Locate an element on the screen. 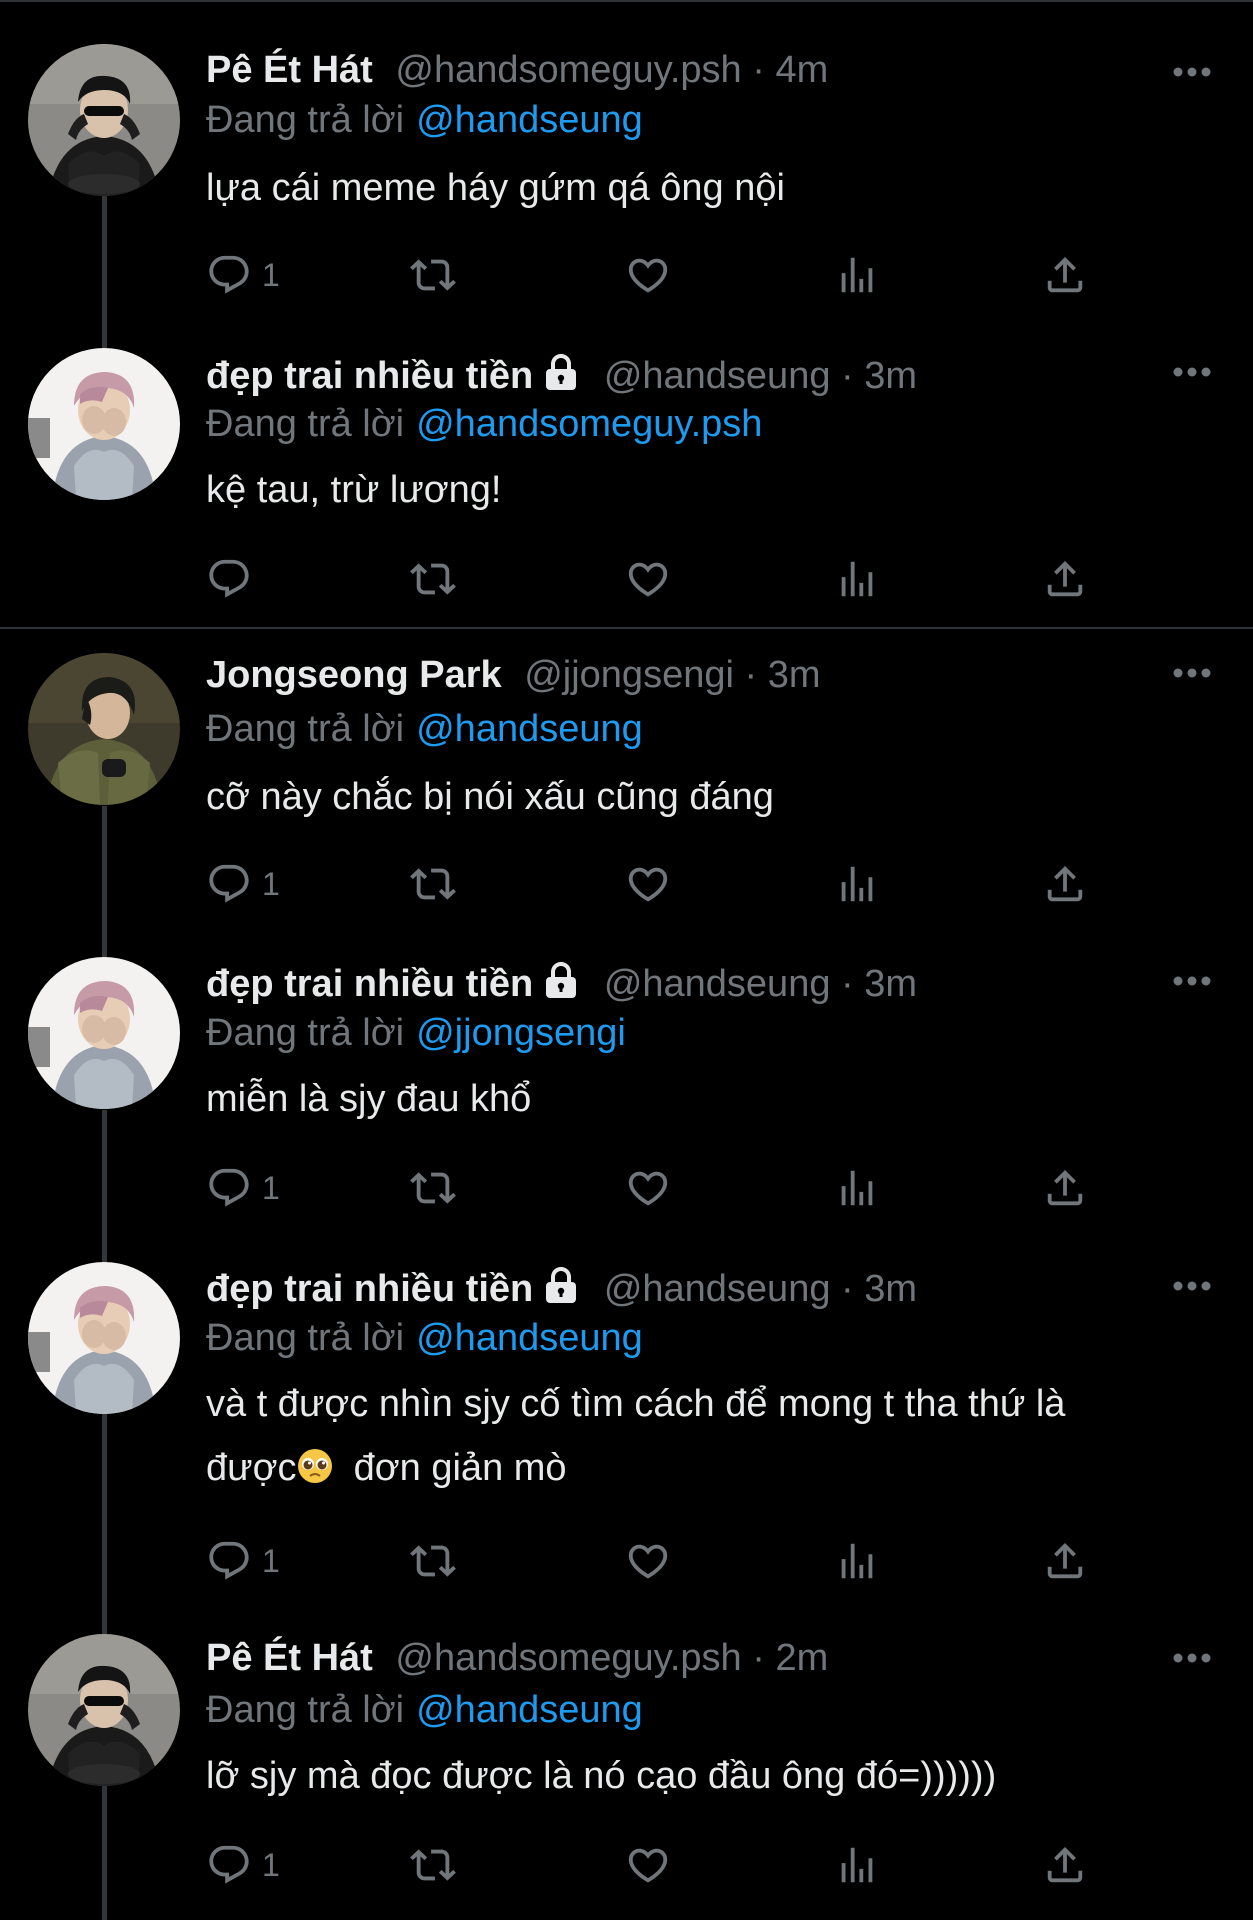  replying-to: Đang trả lời @jjongsengi is located at coordinates (416, 1033).